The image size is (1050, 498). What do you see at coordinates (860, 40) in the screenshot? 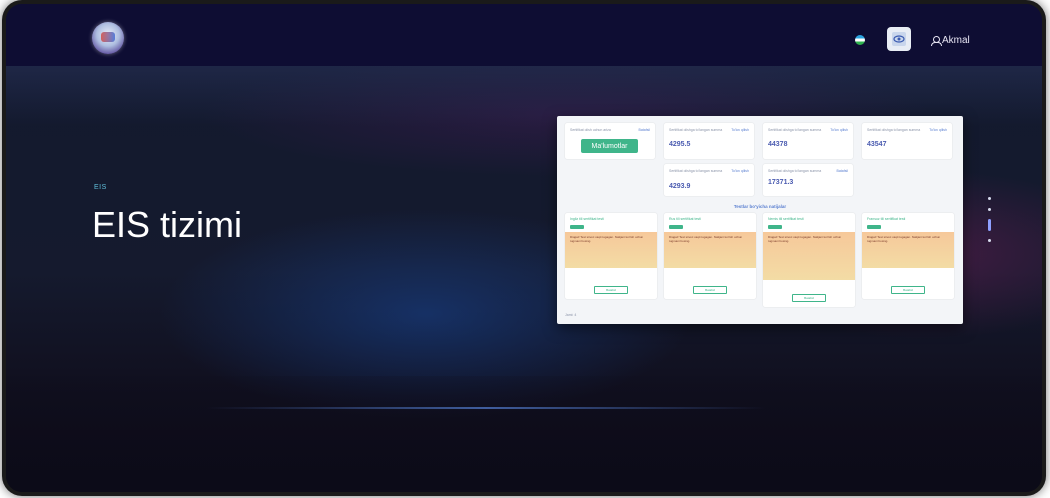
I see `language-flag-icon` at bounding box center [860, 40].